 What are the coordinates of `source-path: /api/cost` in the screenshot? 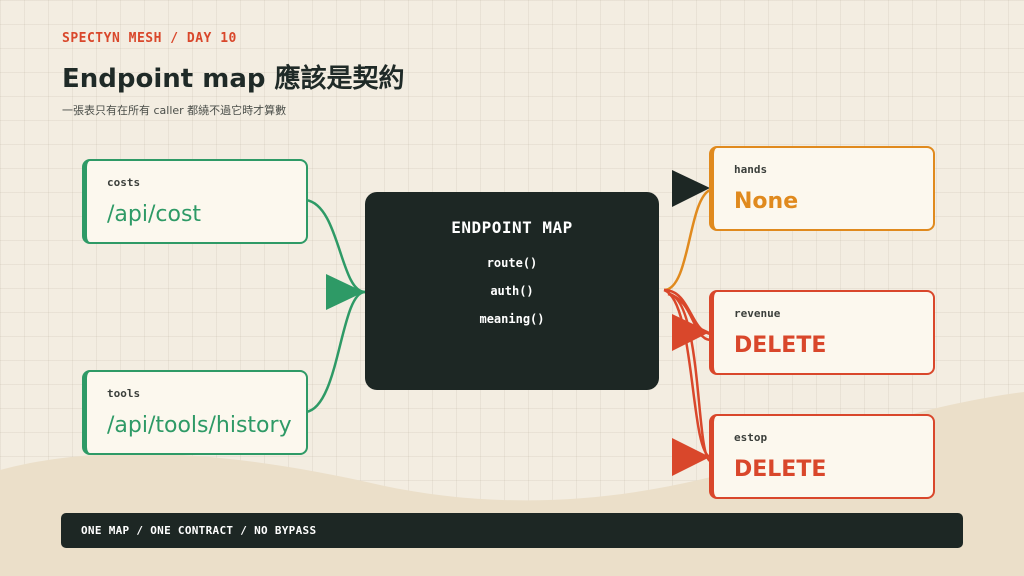 It's located at (154, 214).